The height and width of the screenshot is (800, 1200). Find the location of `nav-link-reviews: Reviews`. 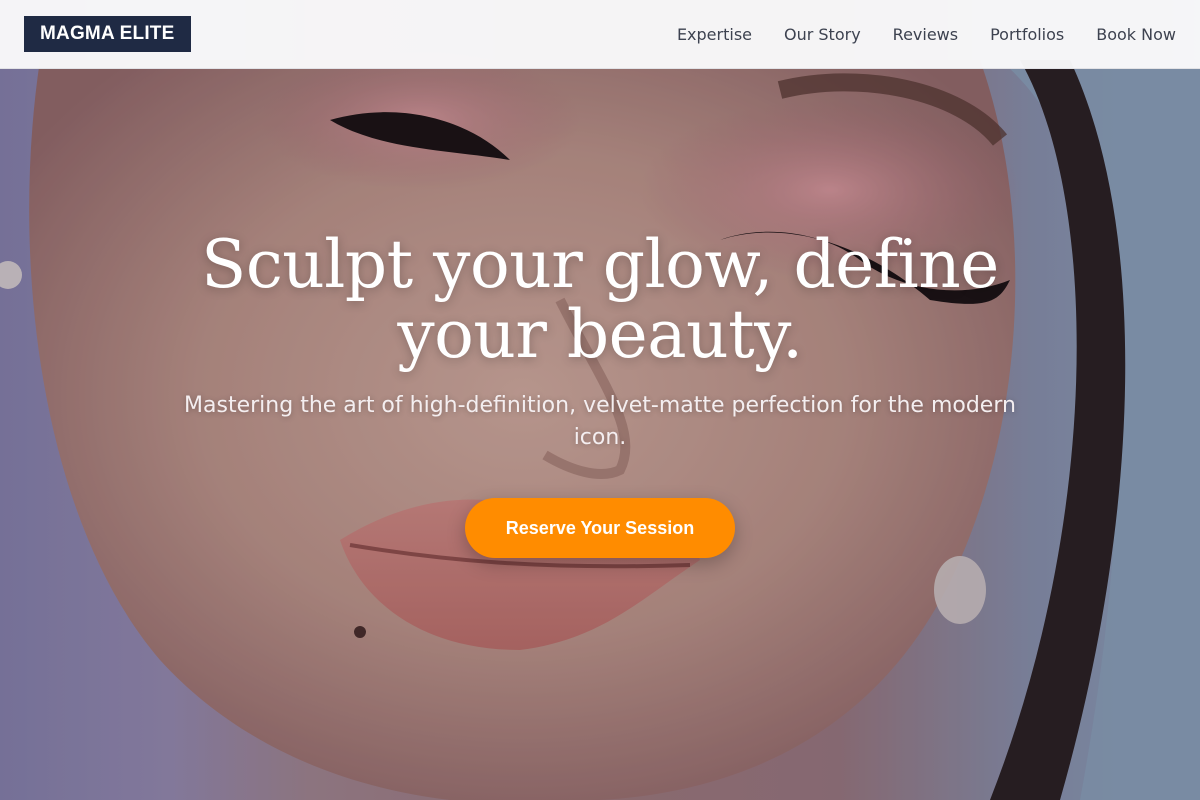

nav-link-reviews: Reviews is located at coordinates (925, 34).